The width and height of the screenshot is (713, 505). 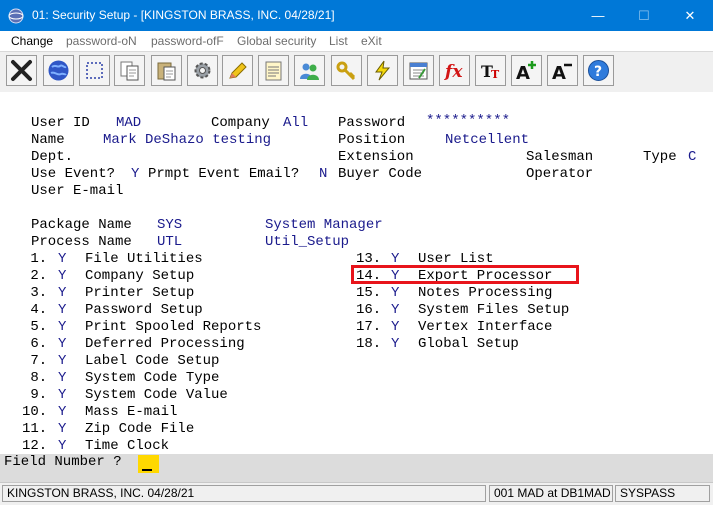 I want to click on item-label: Vertex Interface, so click(x=485, y=327).